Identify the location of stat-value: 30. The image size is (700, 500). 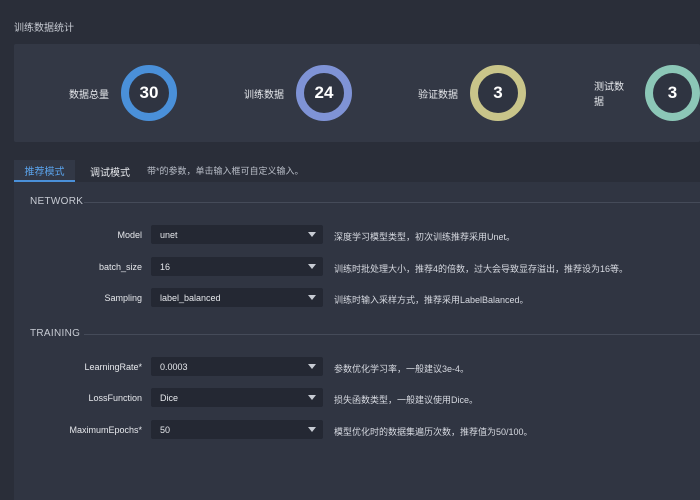
(149, 92).